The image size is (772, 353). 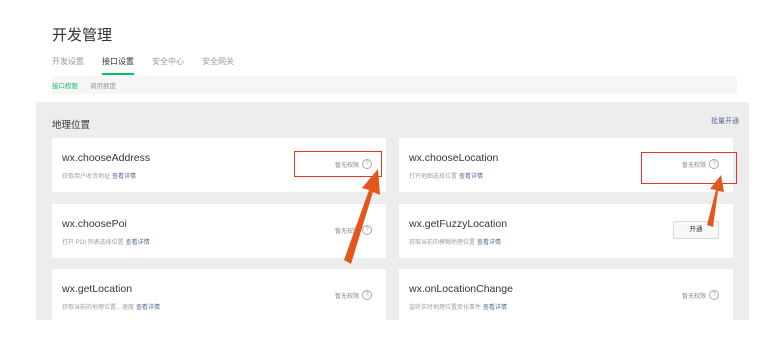 I want to click on annotation-arrow-right, so click(x=715, y=201).